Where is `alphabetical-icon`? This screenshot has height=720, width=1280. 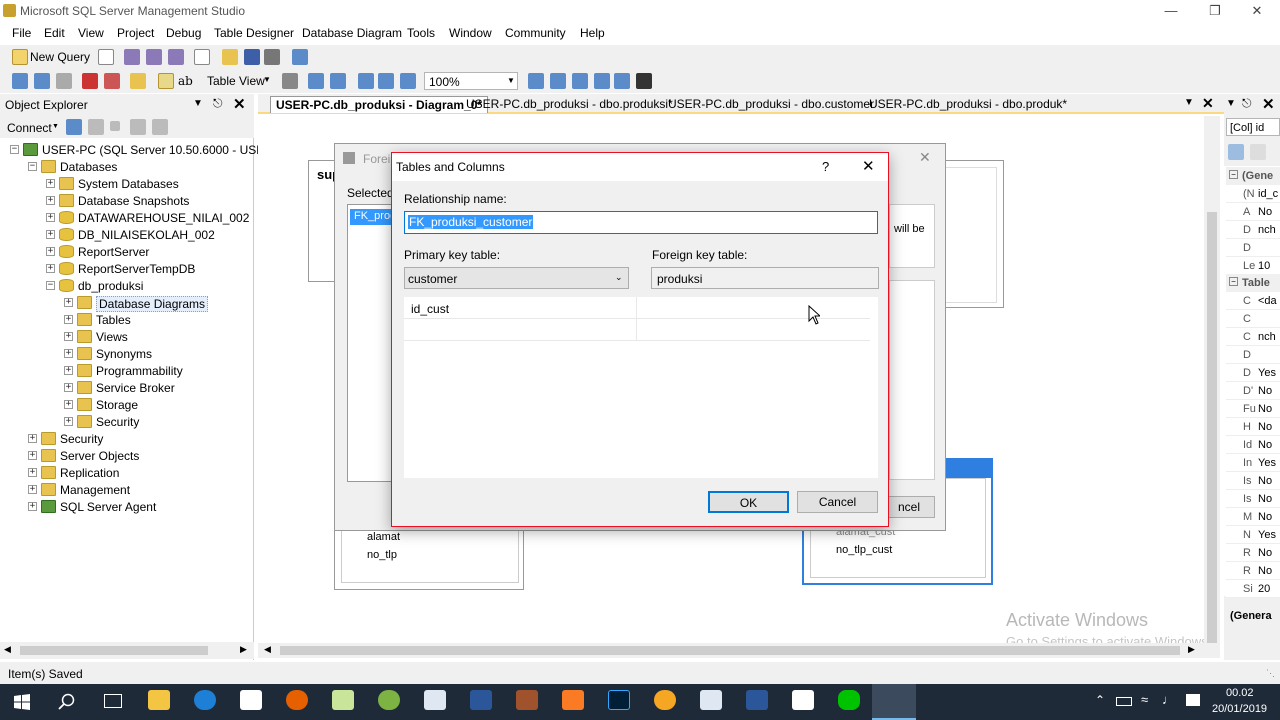
alphabetical-icon is located at coordinates (1258, 152).